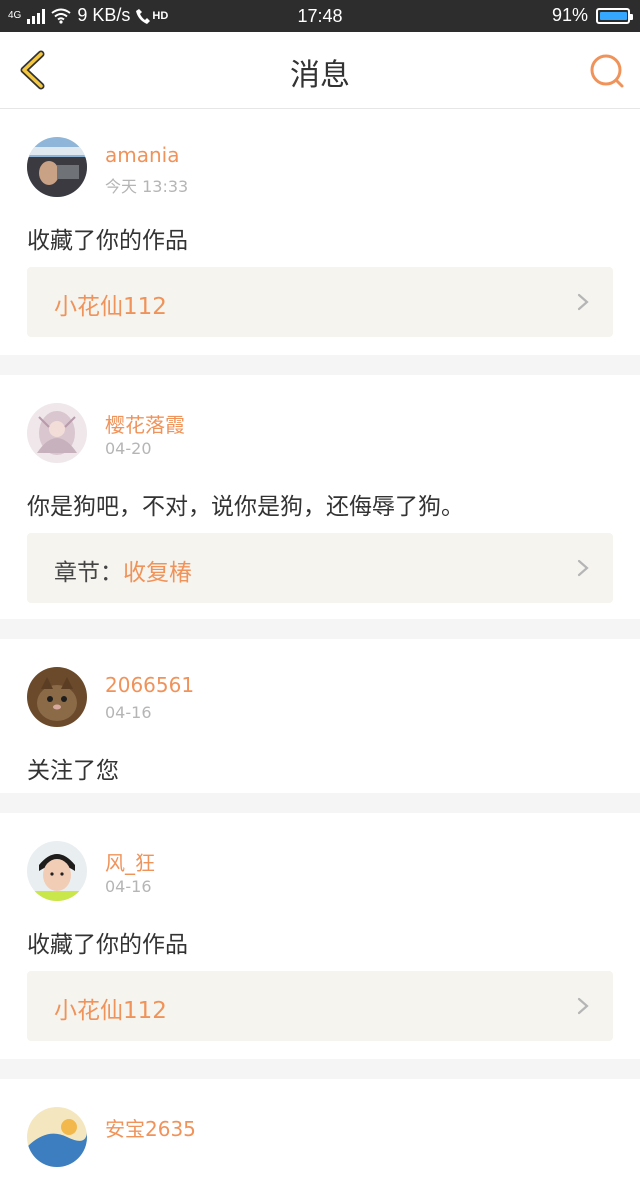 The image size is (640, 1199). I want to click on battery-icon, so click(614, 15).